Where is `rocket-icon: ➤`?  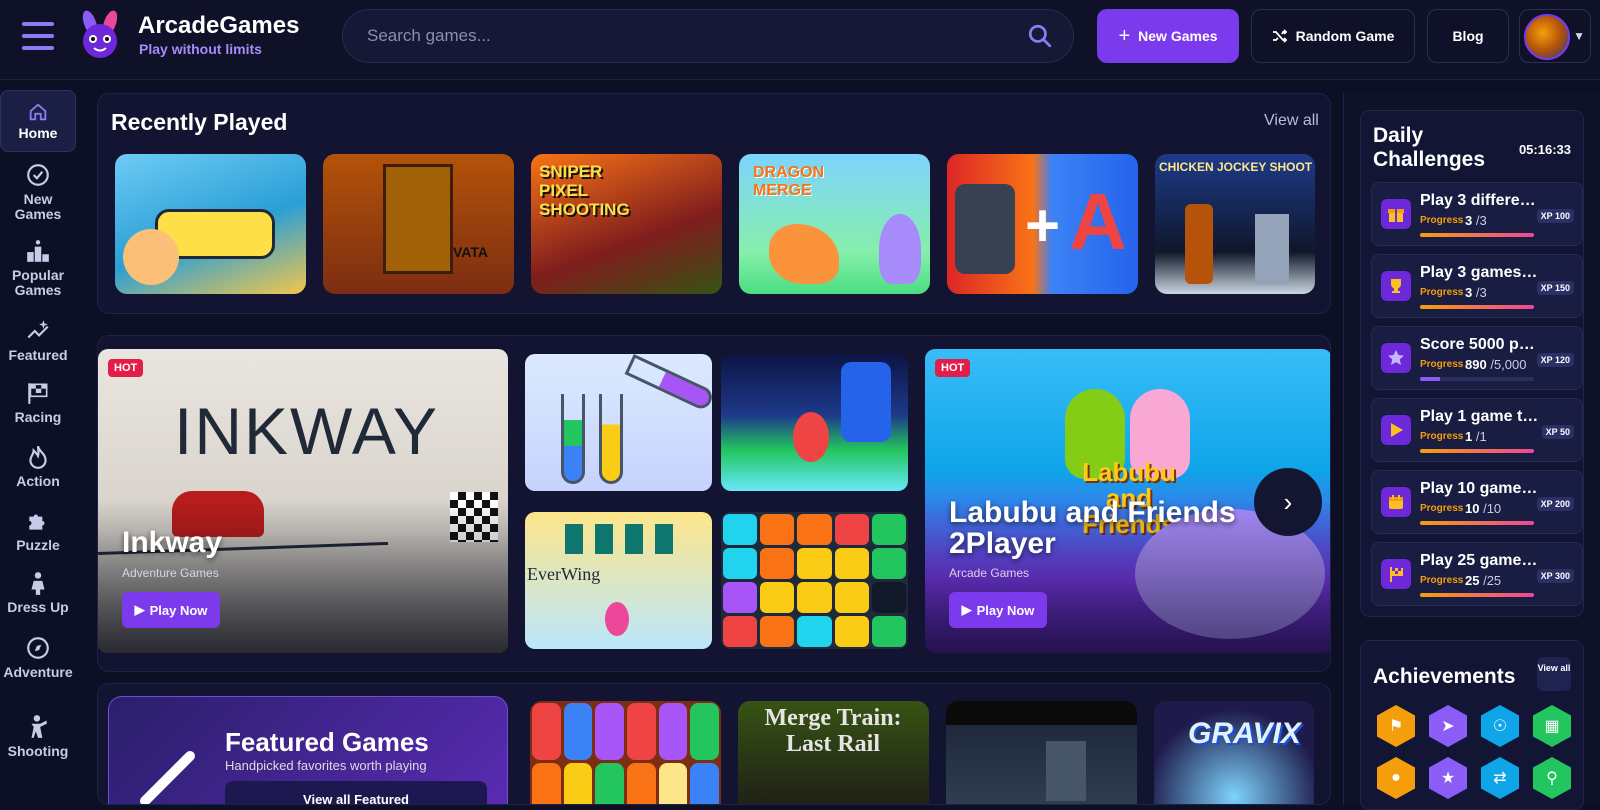
rocket-icon: ➤ is located at coordinates (1448, 726).